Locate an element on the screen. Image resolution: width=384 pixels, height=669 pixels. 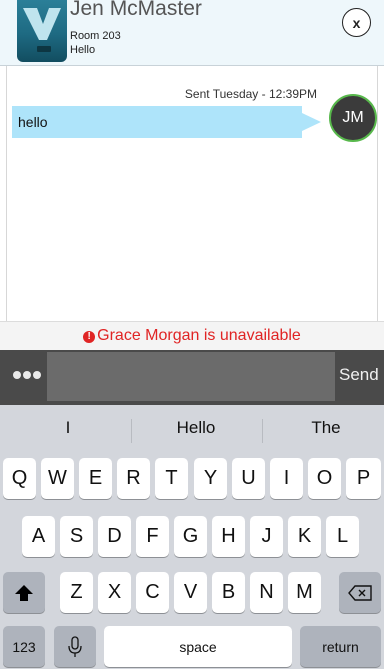
key-p: P is located at coordinates (363, 478).